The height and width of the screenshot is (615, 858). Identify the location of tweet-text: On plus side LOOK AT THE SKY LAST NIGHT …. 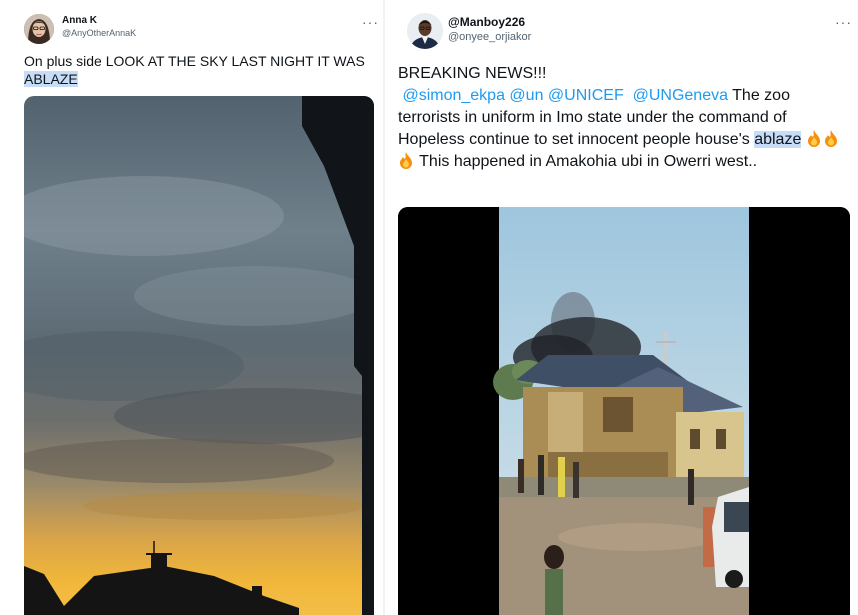
(199, 70).